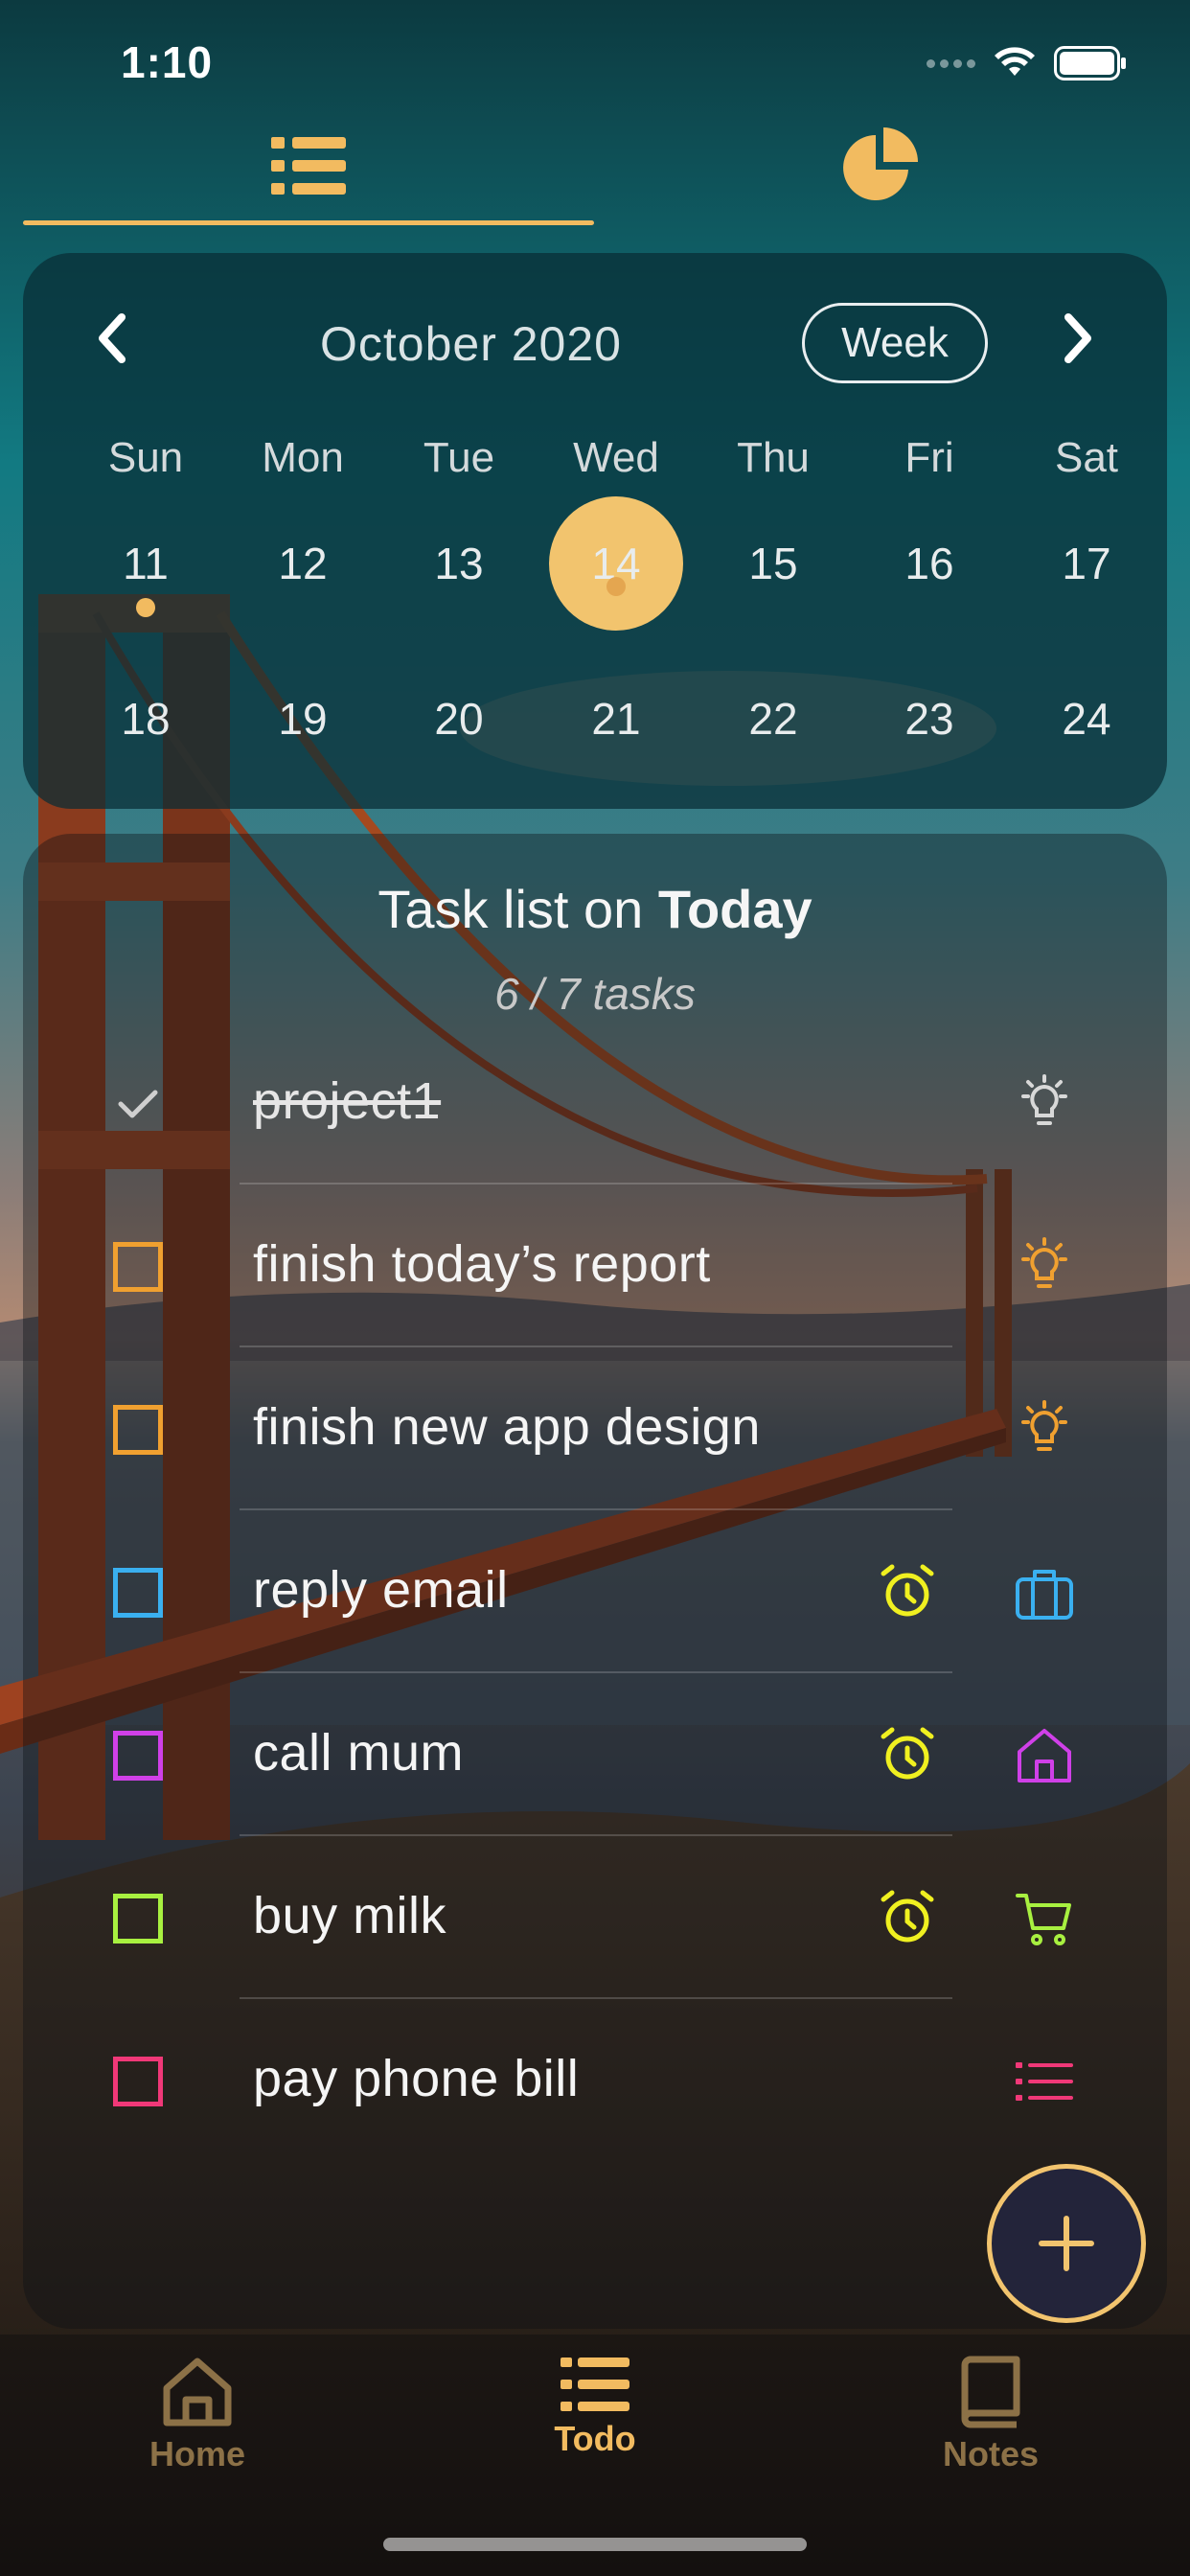 The height and width of the screenshot is (2576, 1190). I want to click on checkmark-icon, so click(138, 1104).